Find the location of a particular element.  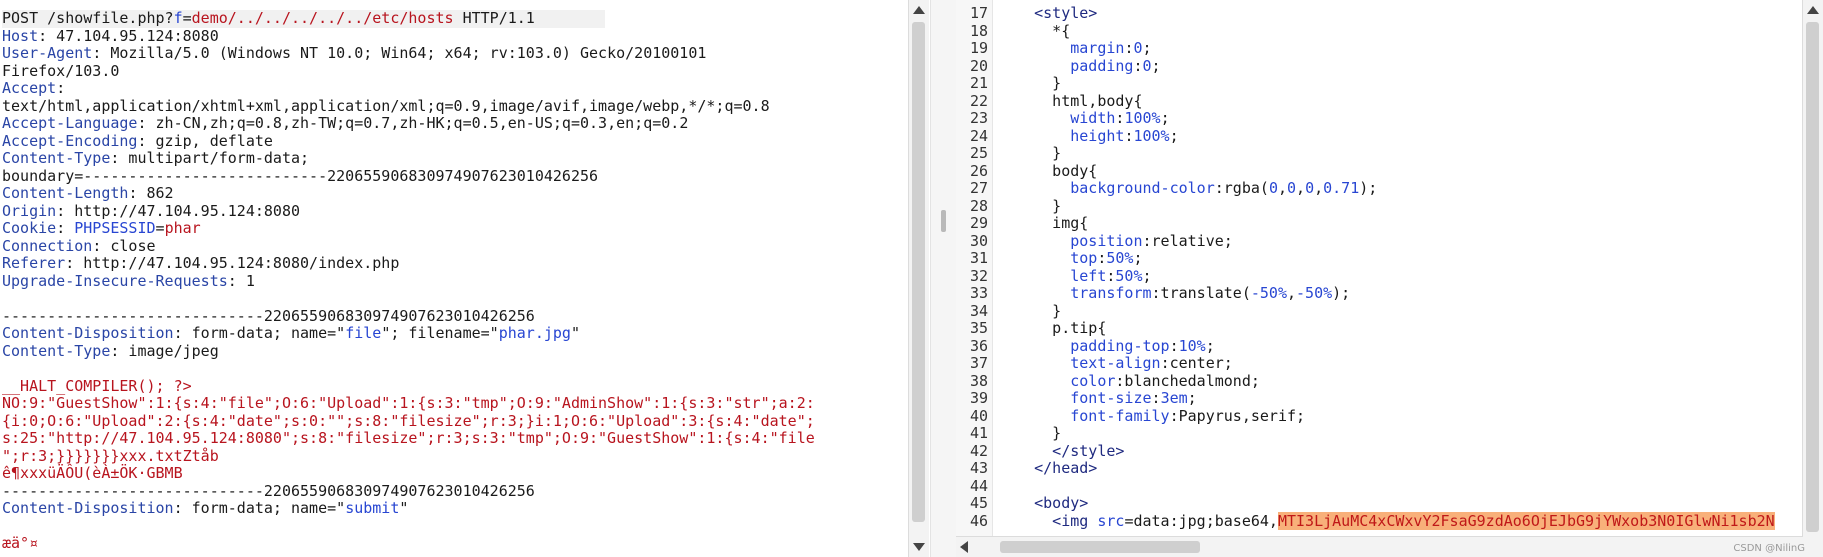

response-line: </style> is located at coordinates (1061, 451).